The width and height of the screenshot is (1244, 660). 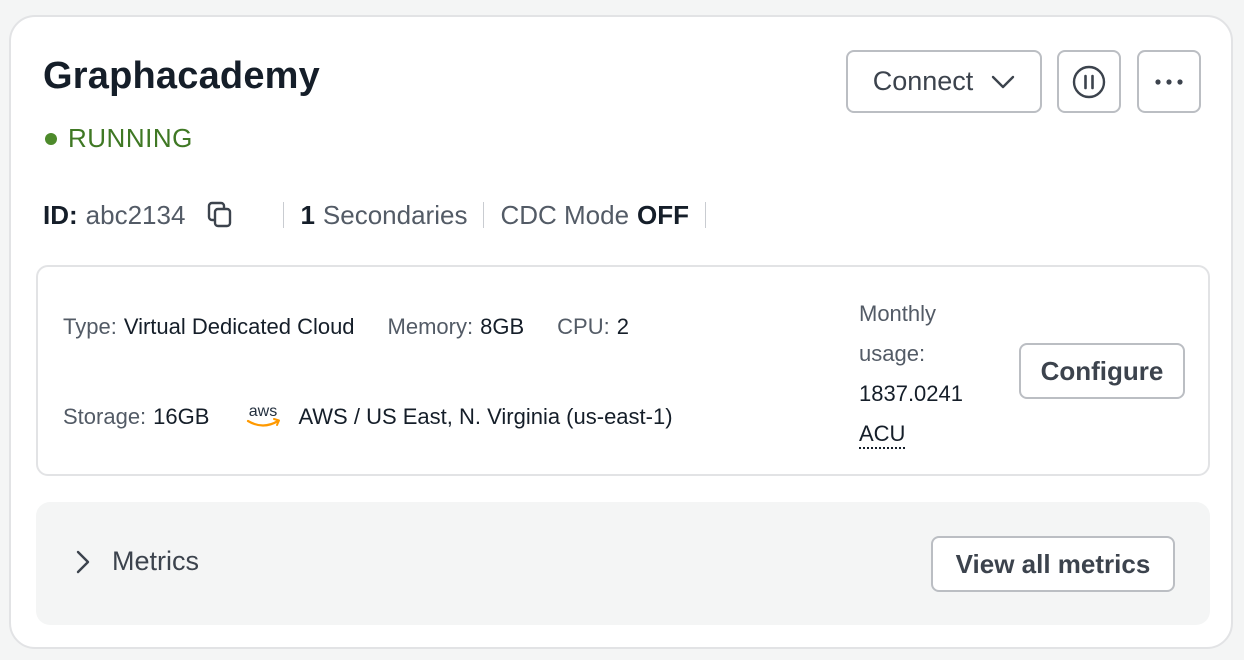 What do you see at coordinates (924, 374) in the screenshot?
I see `monthly-usage: Monthly usage: 1837.0241 ACU` at bounding box center [924, 374].